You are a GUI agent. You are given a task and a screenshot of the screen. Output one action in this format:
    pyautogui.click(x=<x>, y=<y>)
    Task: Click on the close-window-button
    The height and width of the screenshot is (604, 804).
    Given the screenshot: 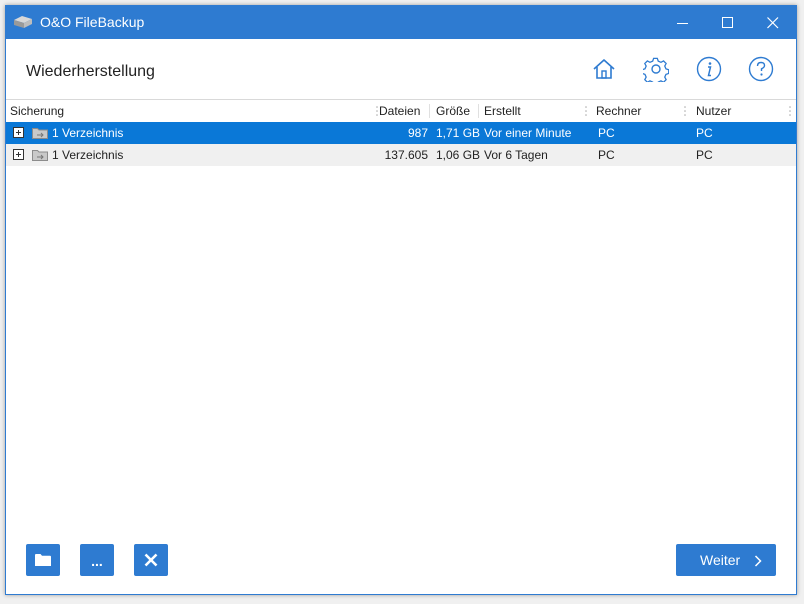 What is the action you would take?
    pyautogui.click(x=773, y=22)
    